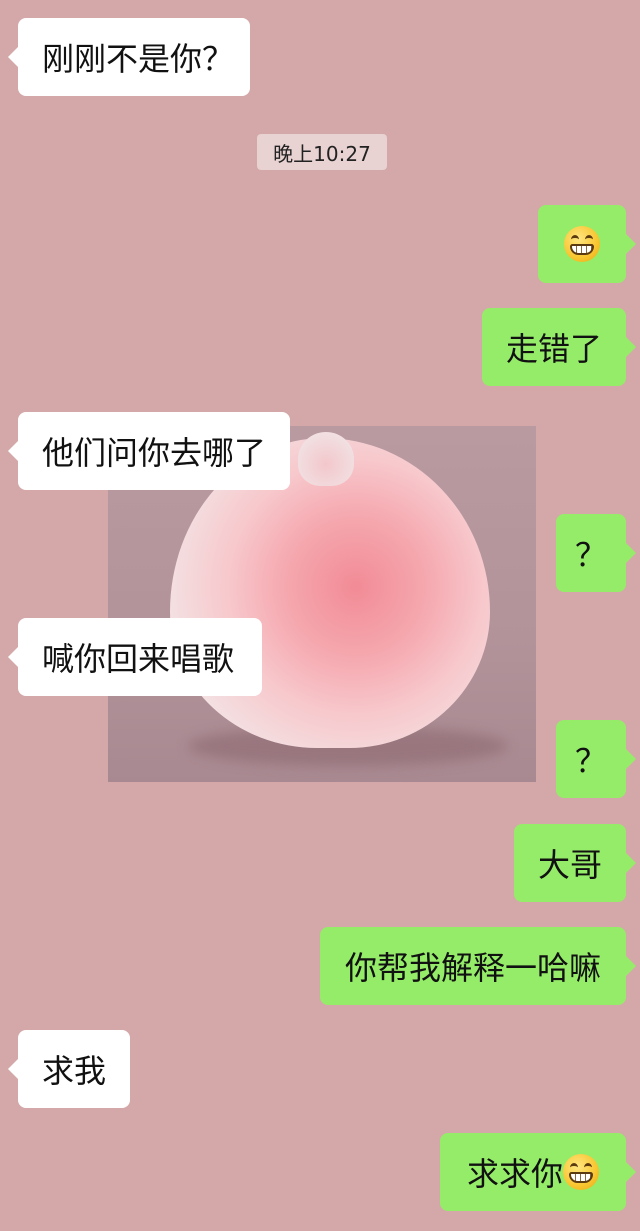 This screenshot has width=640, height=1231. I want to click on timestamp: 晚上10:27, so click(322, 152).